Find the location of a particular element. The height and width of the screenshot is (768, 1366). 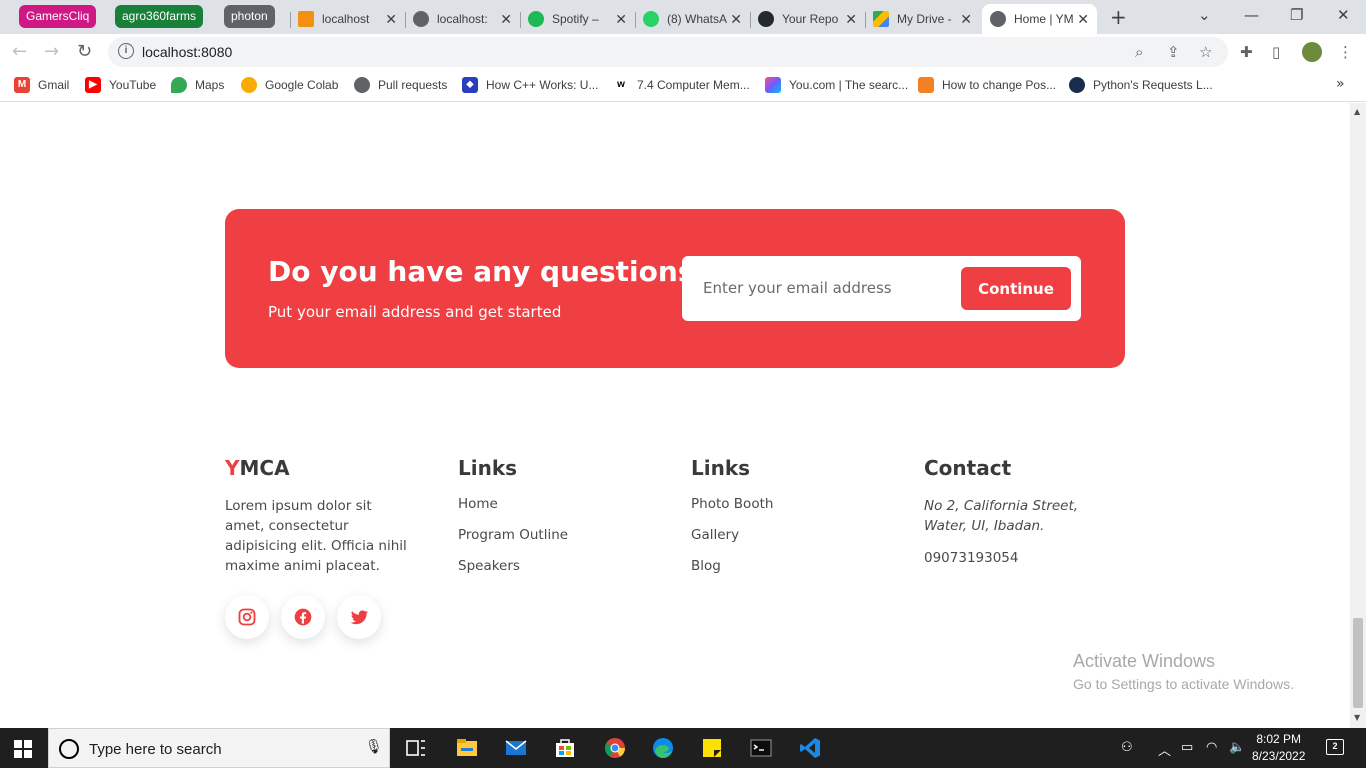

footer-link-program-outline: Program Outline is located at coordinates (513, 542).